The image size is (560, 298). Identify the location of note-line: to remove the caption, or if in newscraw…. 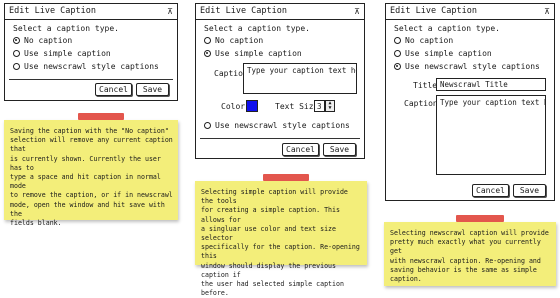
(91, 195).